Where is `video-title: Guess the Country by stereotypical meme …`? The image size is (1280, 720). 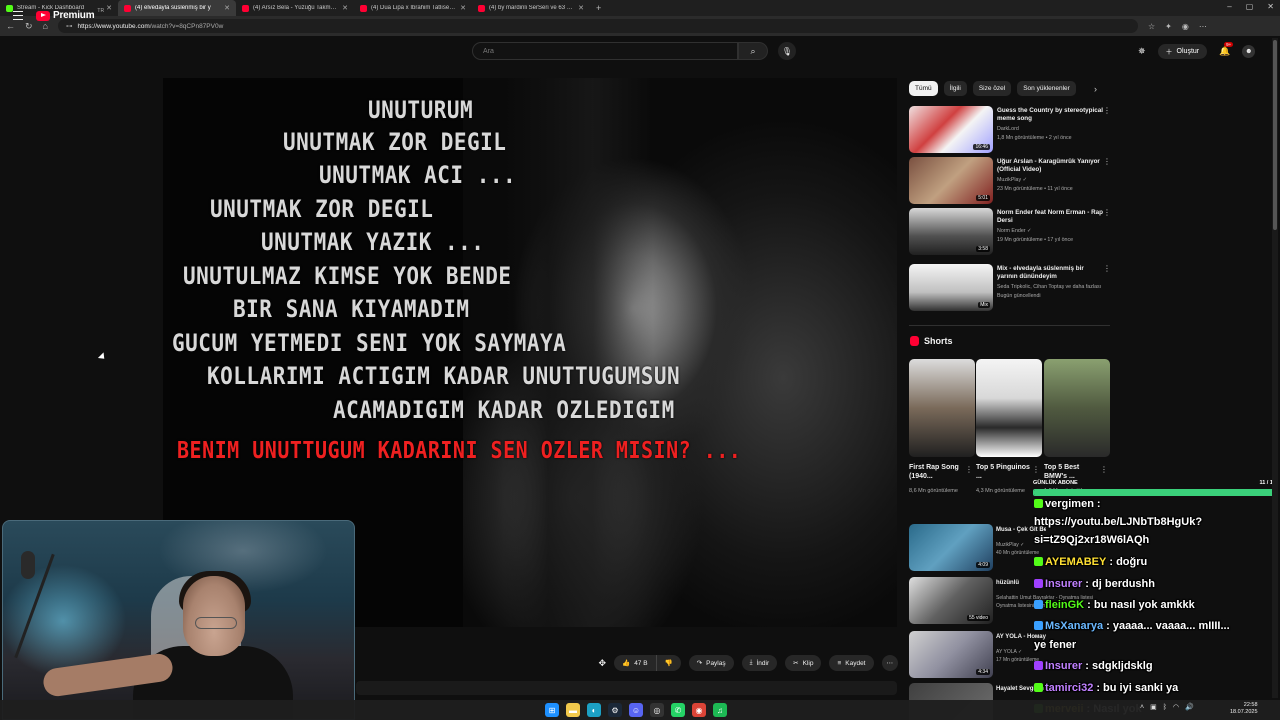 video-title: Guess the Country by stereotypical meme … is located at coordinates (1051, 115).